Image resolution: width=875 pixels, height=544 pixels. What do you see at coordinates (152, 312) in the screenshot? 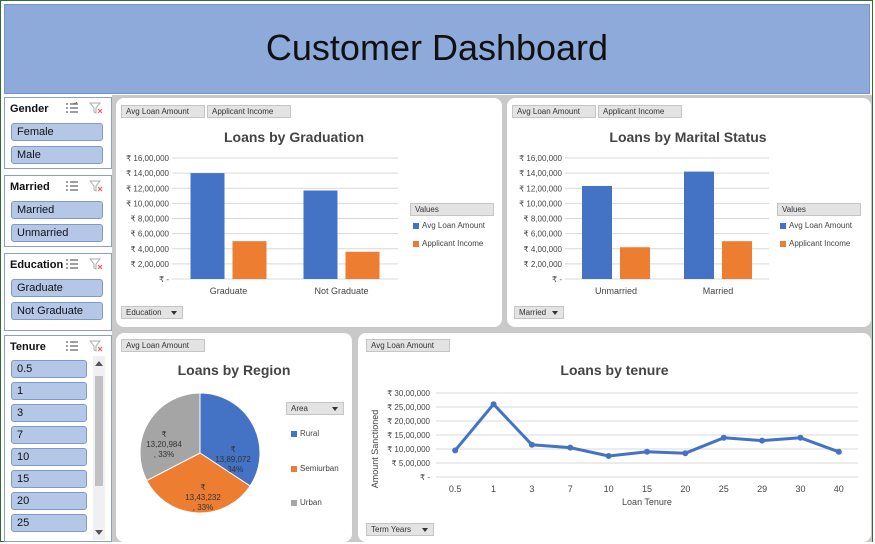
I see `education-filter-dropdown: Education` at bounding box center [152, 312].